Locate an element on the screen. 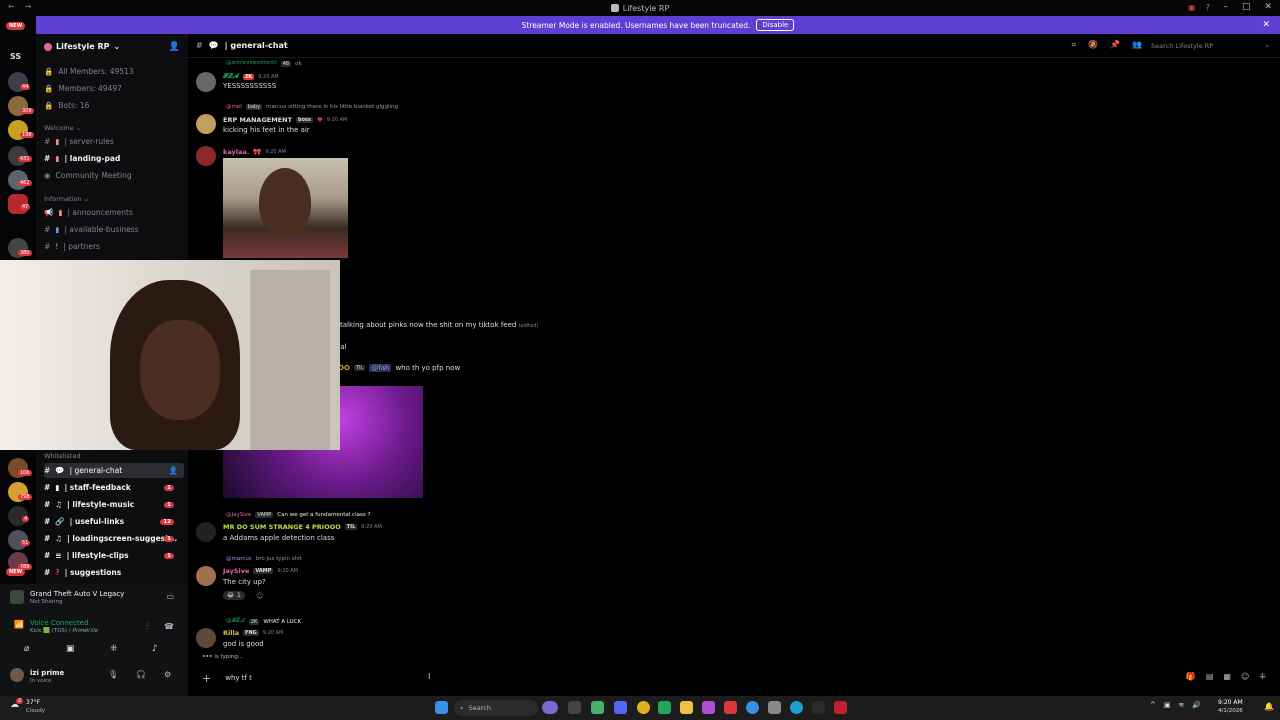 The width and height of the screenshot is (1280, 720). channel-lifestyle-clips: # ≡ | lifestyle-clips 1 is located at coordinates (114, 555).